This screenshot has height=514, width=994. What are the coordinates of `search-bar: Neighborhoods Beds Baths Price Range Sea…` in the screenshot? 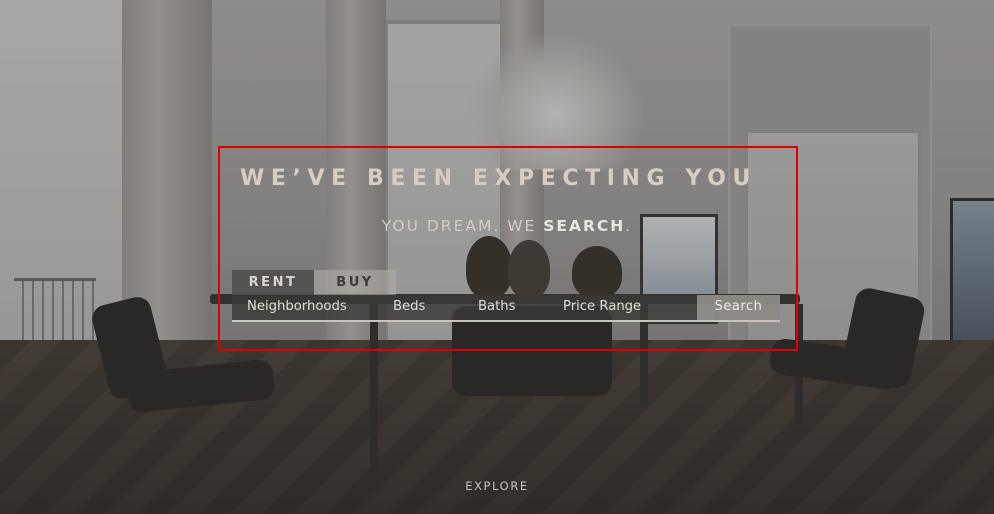 It's located at (506, 308).